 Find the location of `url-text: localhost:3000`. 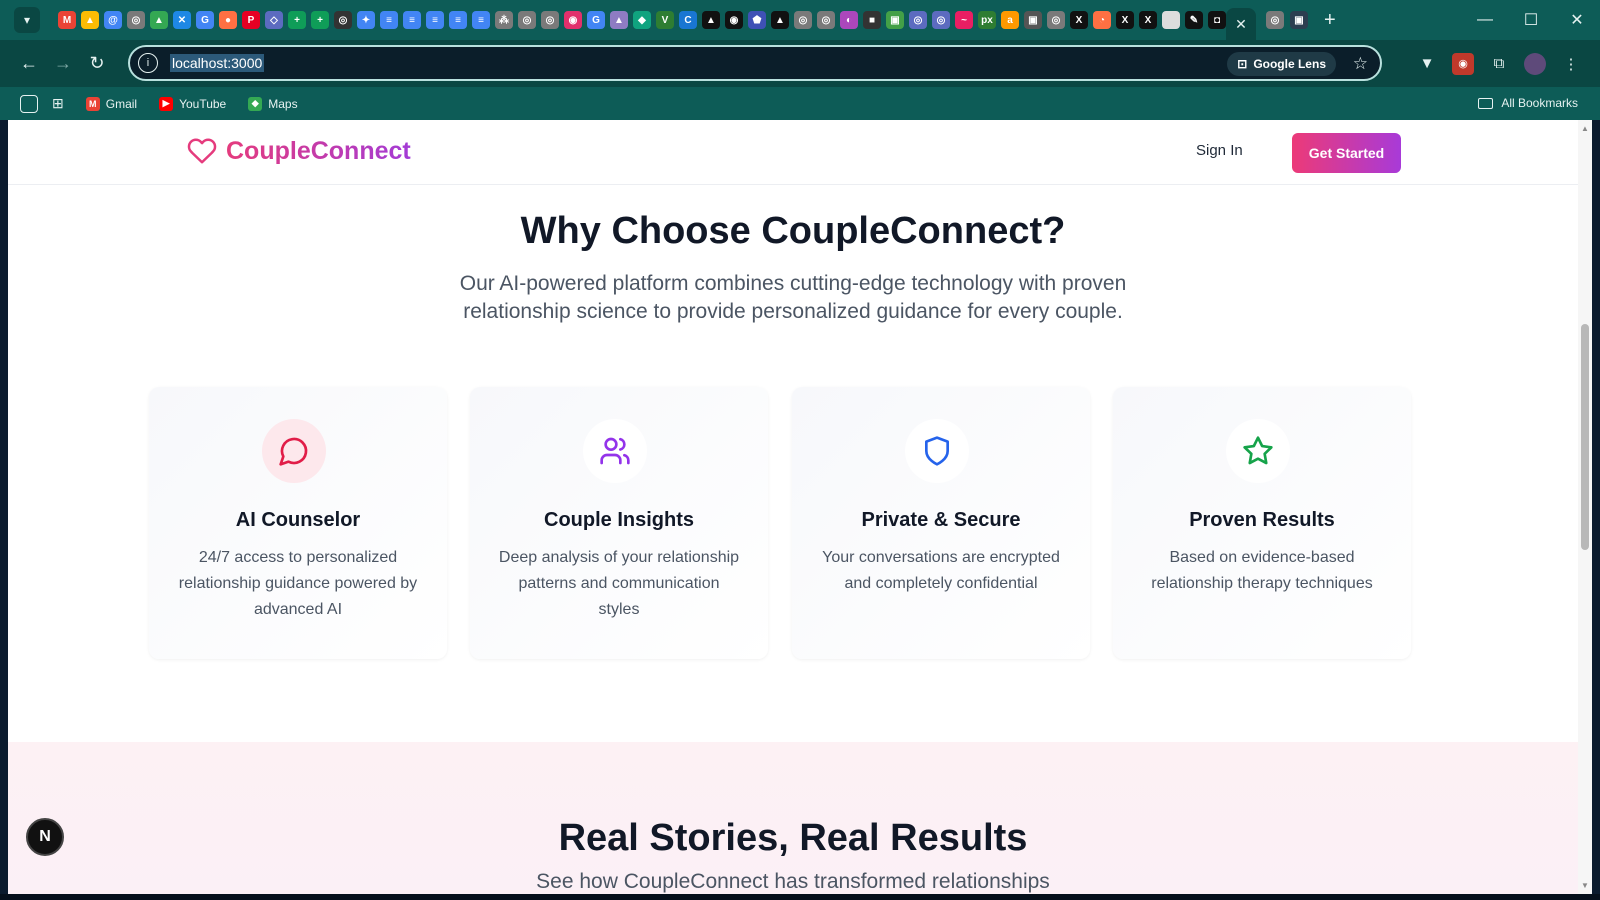

url-text: localhost:3000 is located at coordinates (217, 63).